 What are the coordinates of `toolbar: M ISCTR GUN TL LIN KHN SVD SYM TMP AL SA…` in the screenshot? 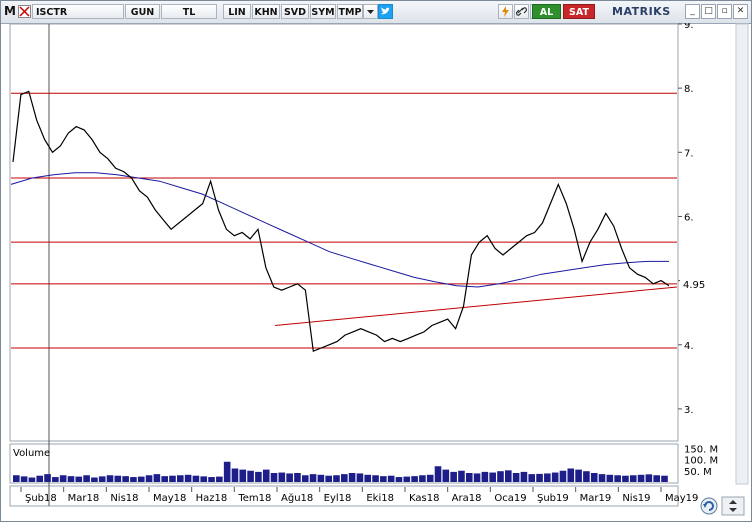 It's located at (376, 12).